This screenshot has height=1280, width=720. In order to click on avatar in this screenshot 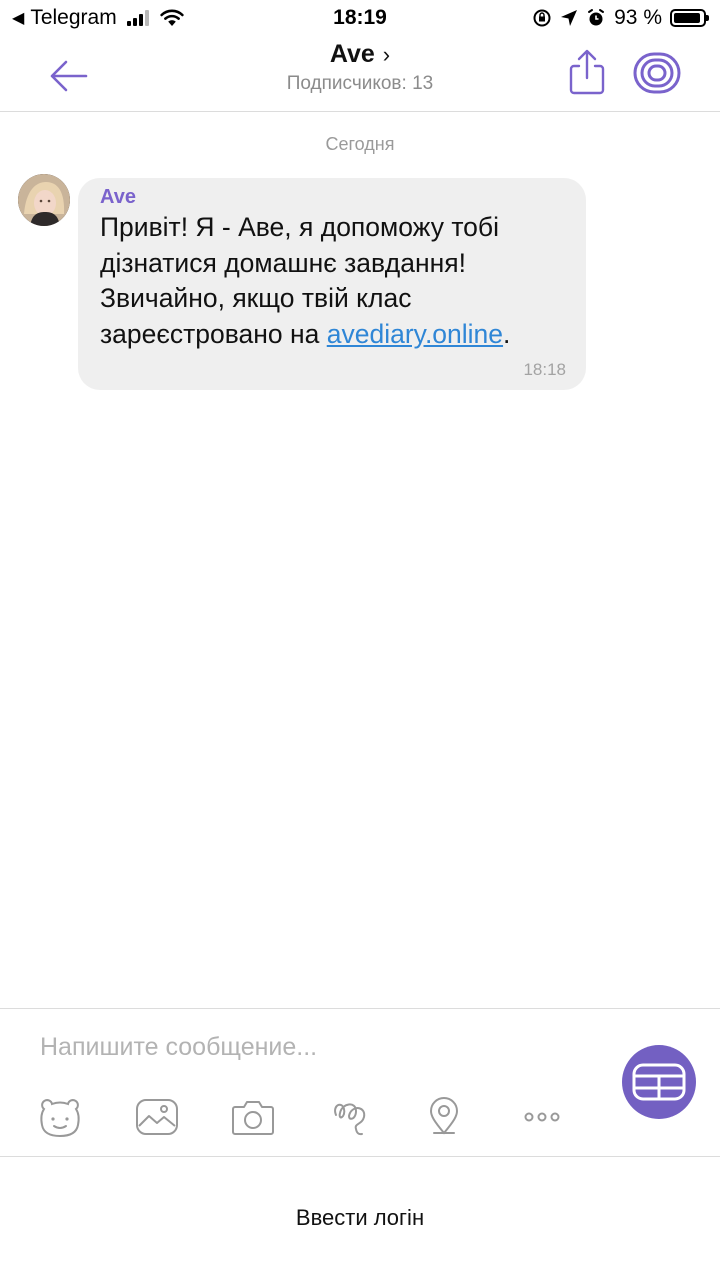, I will do `click(44, 200)`.